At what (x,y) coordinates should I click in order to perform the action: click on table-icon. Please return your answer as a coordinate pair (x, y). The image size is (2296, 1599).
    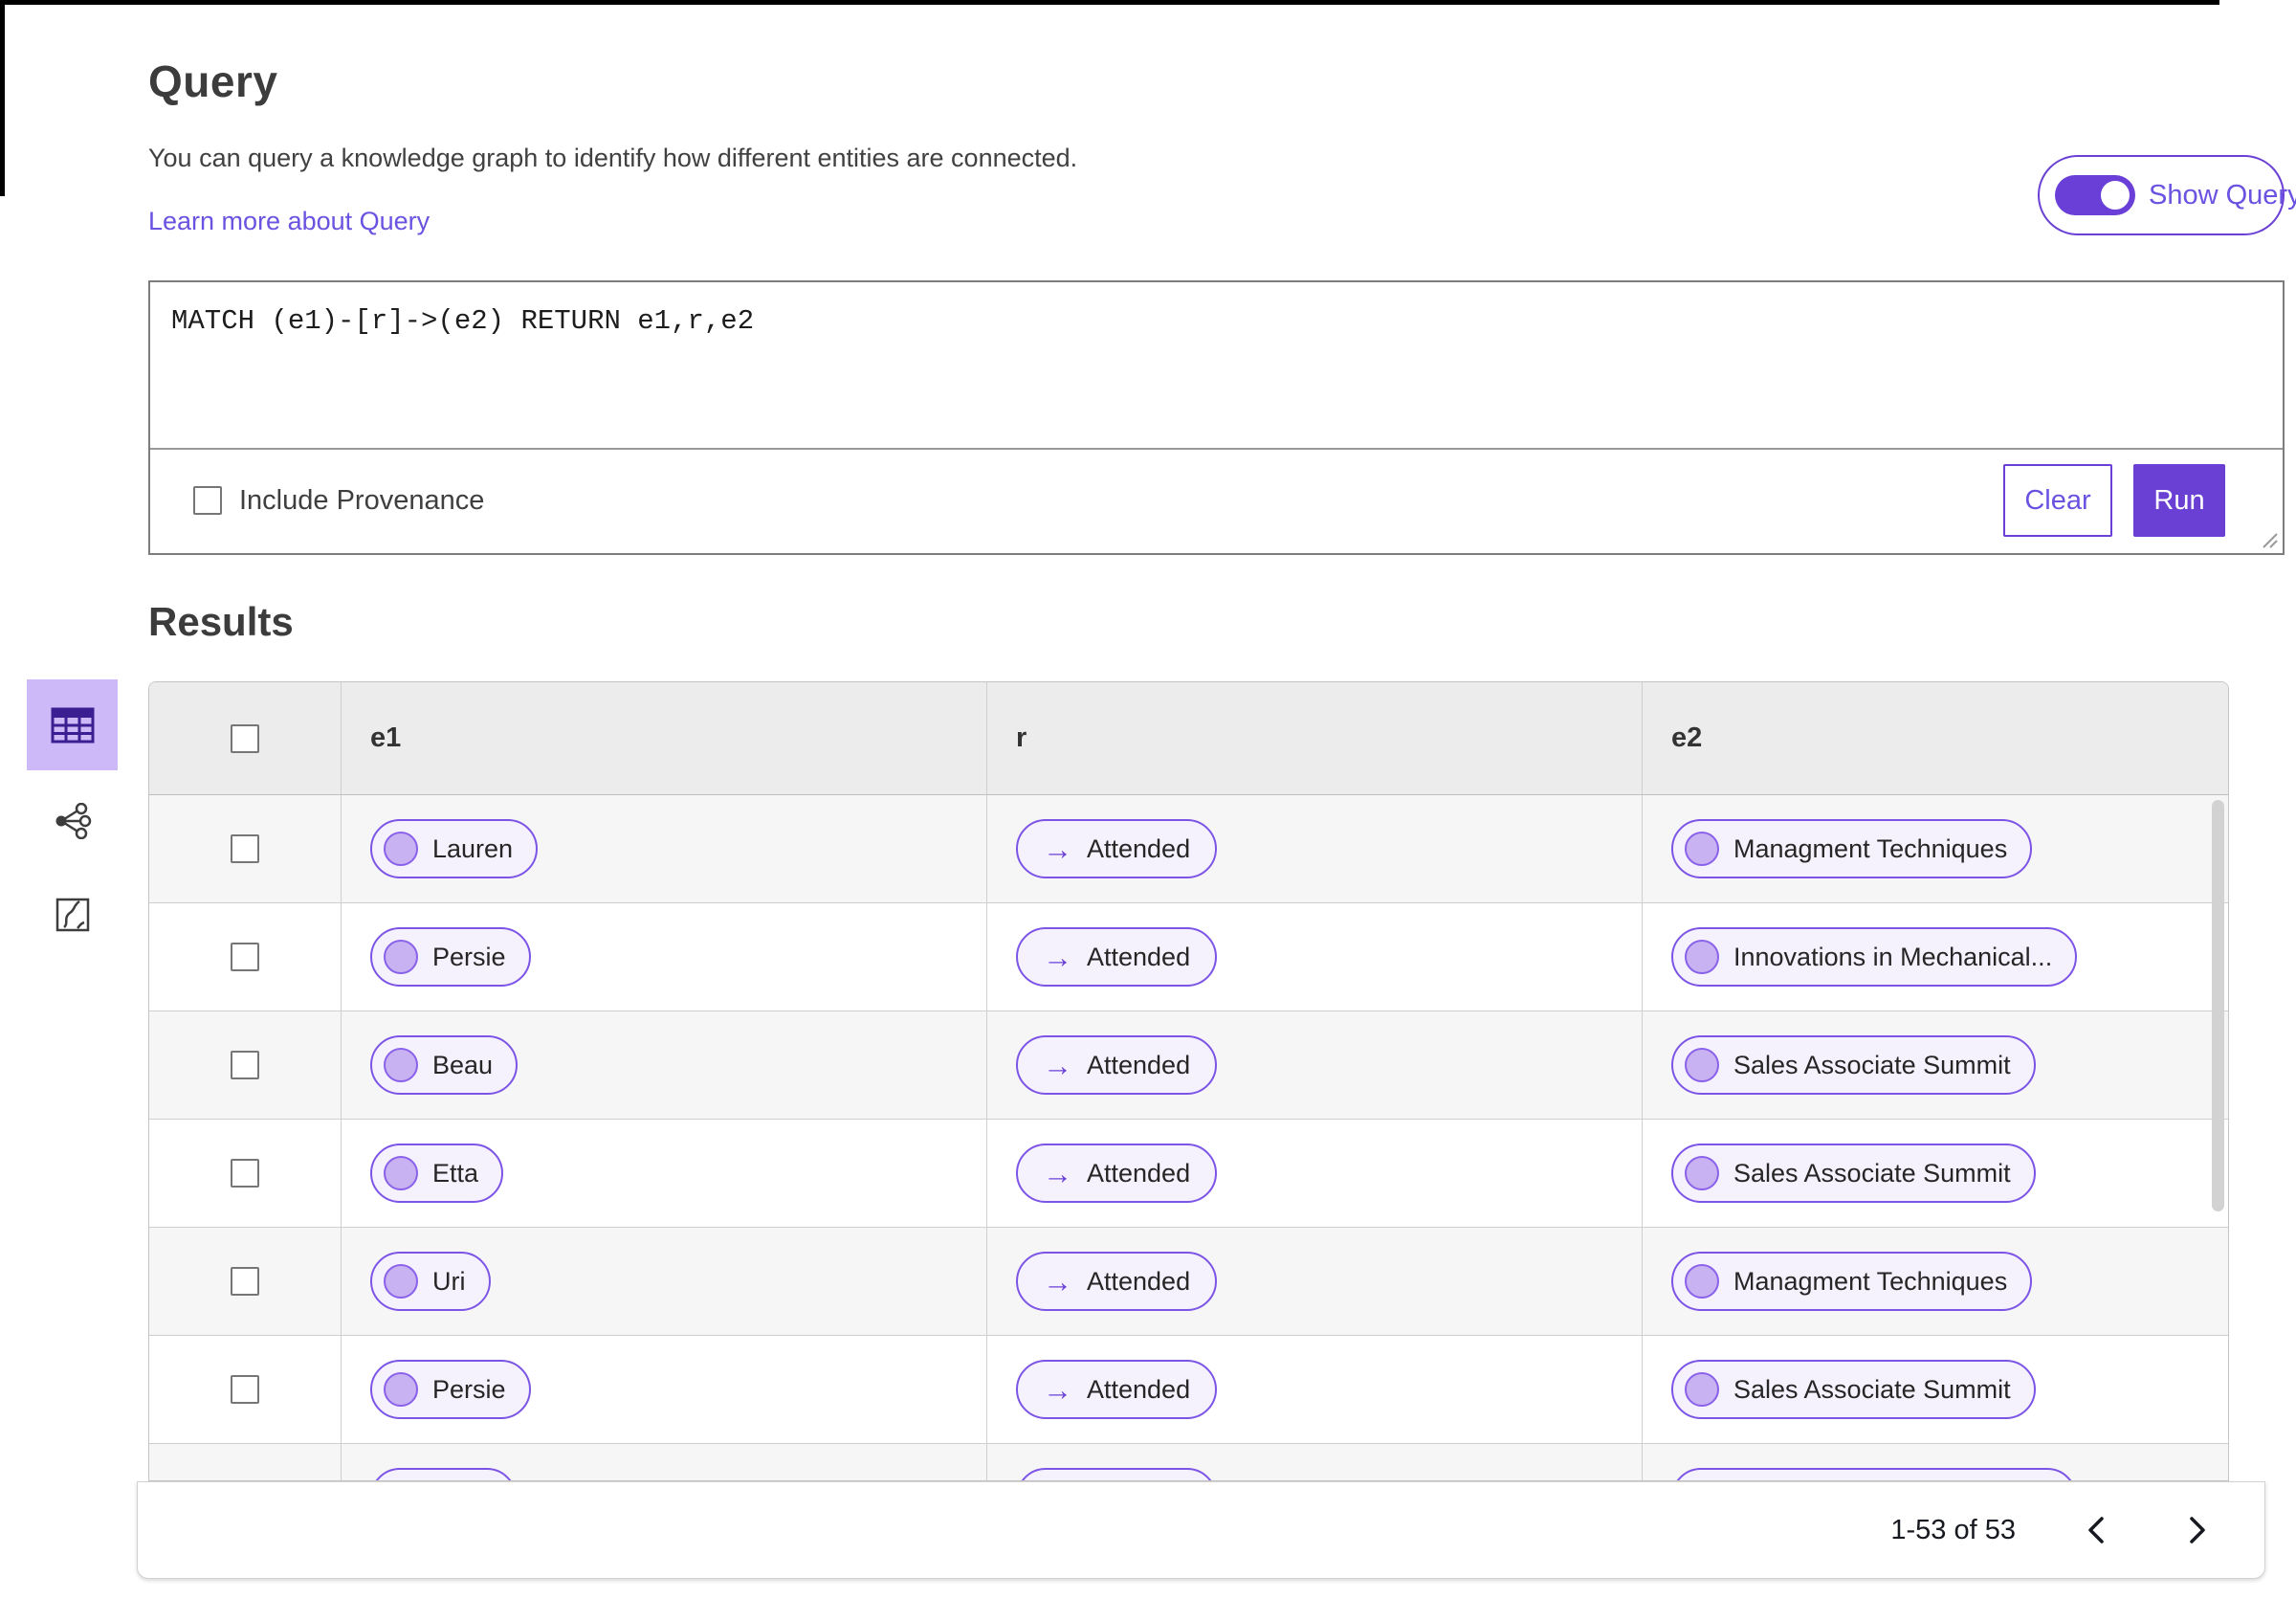
    Looking at the image, I should click on (72, 725).